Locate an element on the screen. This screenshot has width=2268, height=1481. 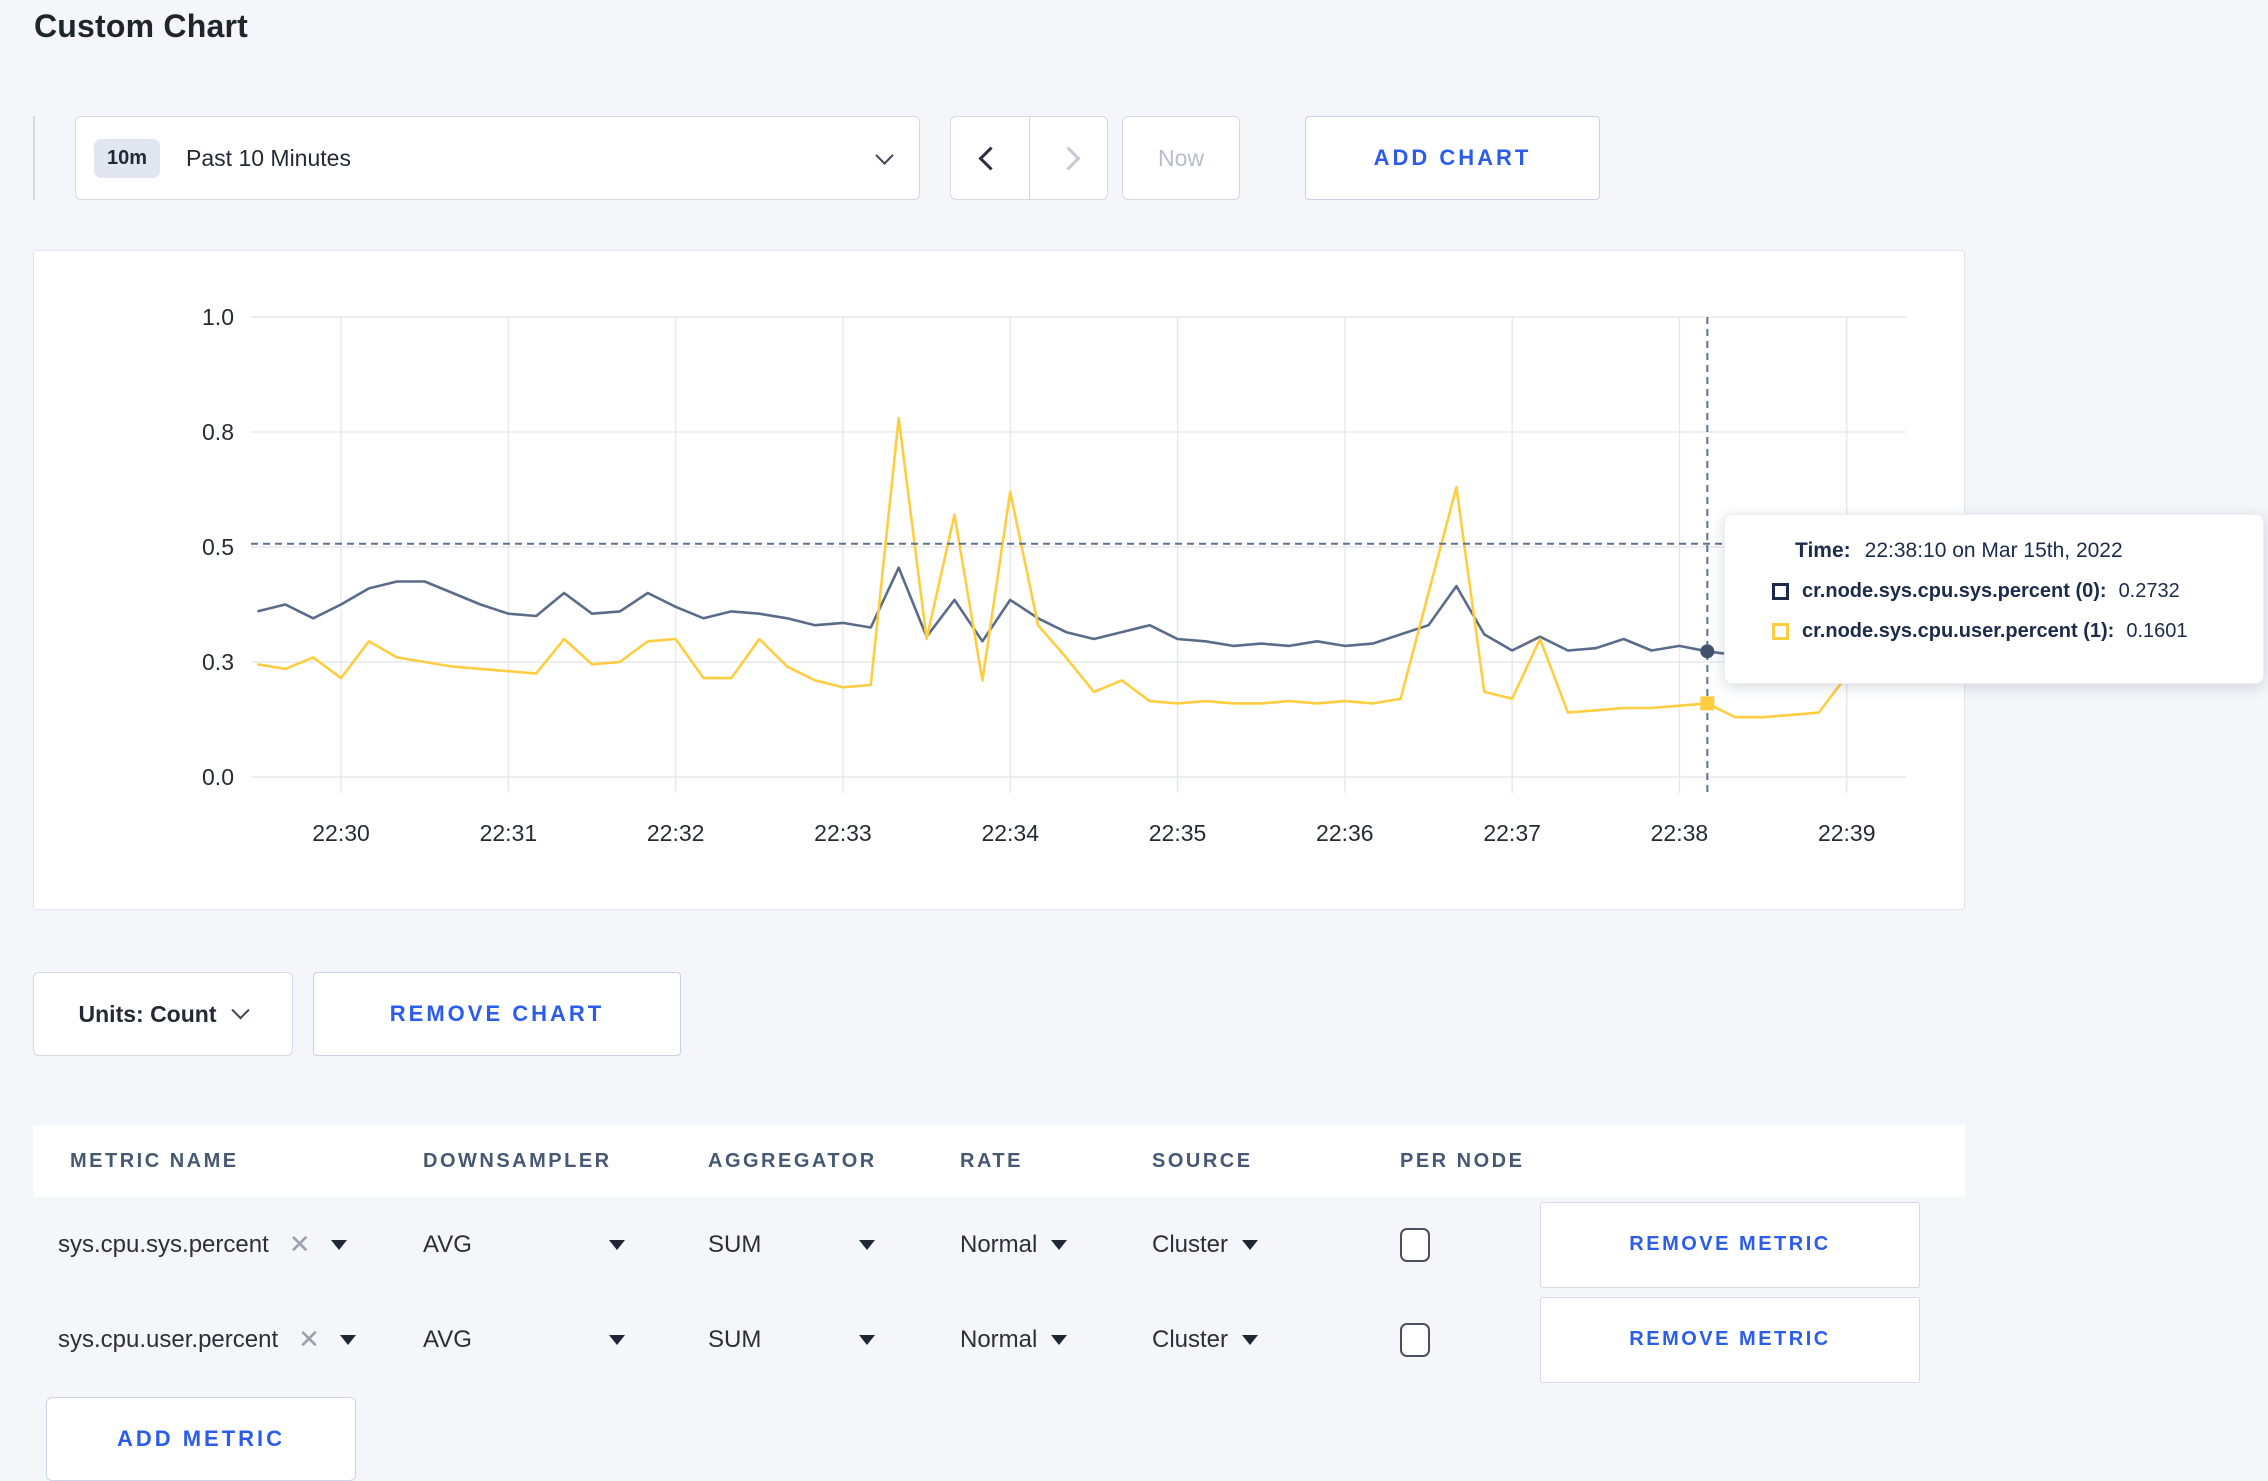
header-per-node: PER NODE is located at coordinates (1462, 1160).